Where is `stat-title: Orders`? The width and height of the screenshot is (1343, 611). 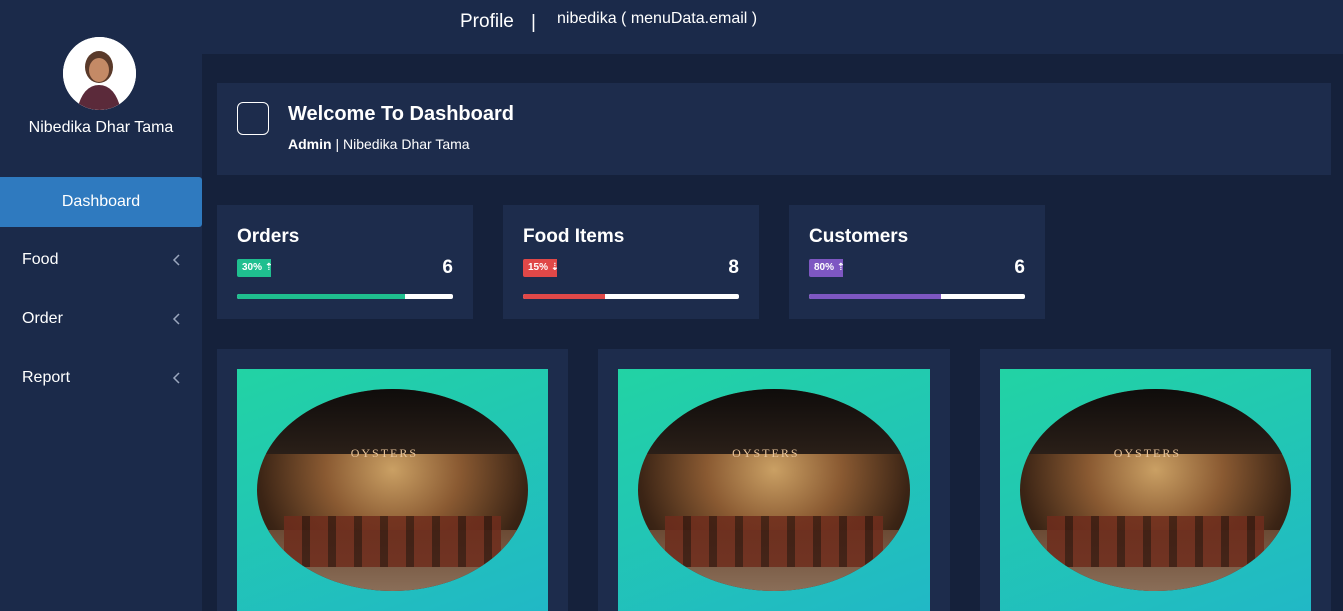 stat-title: Orders is located at coordinates (268, 236).